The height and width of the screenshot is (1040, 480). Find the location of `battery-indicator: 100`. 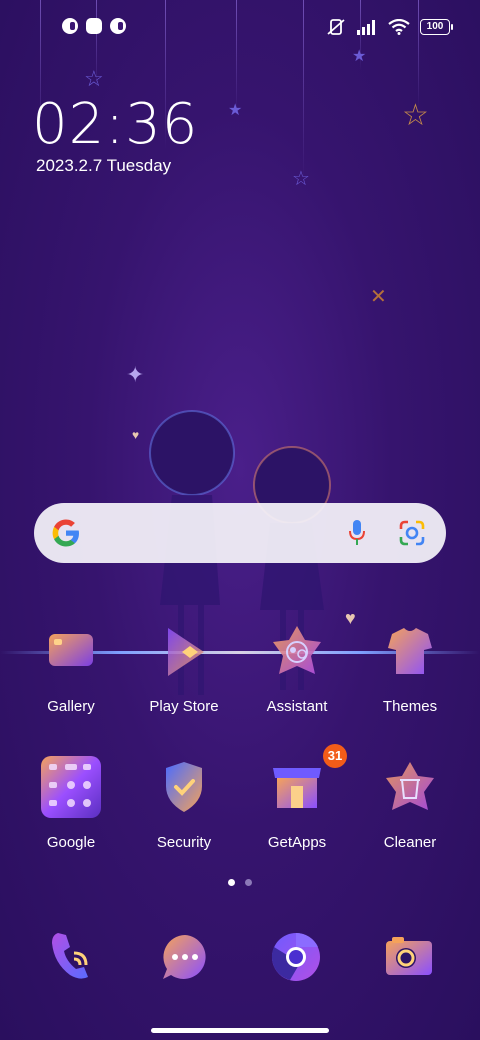

battery-indicator: 100 is located at coordinates (436, 27).